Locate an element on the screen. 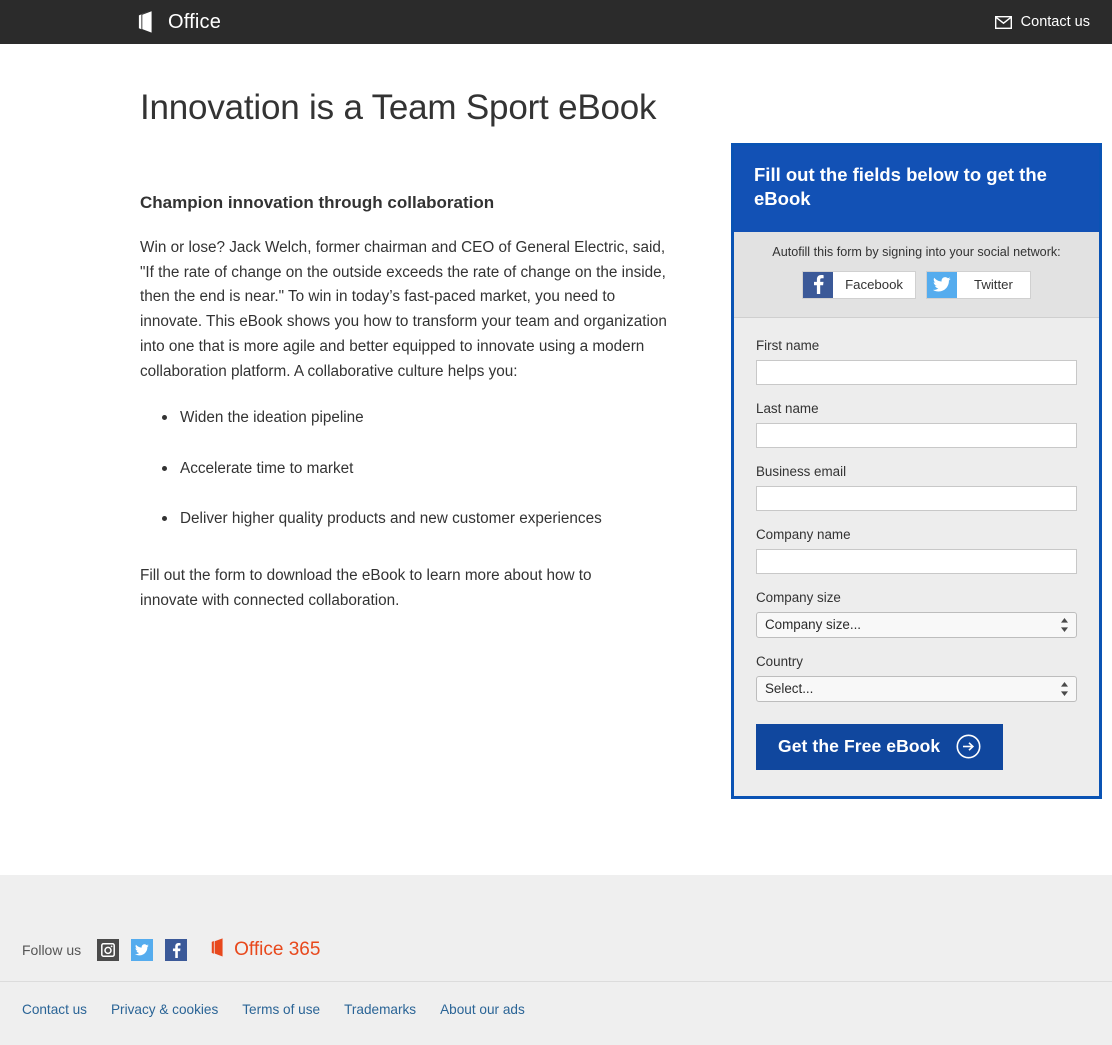 This screenshot has width=1112, height=1045. list-item: Widen the ideation pipeline is located at coordinates (423, 418).